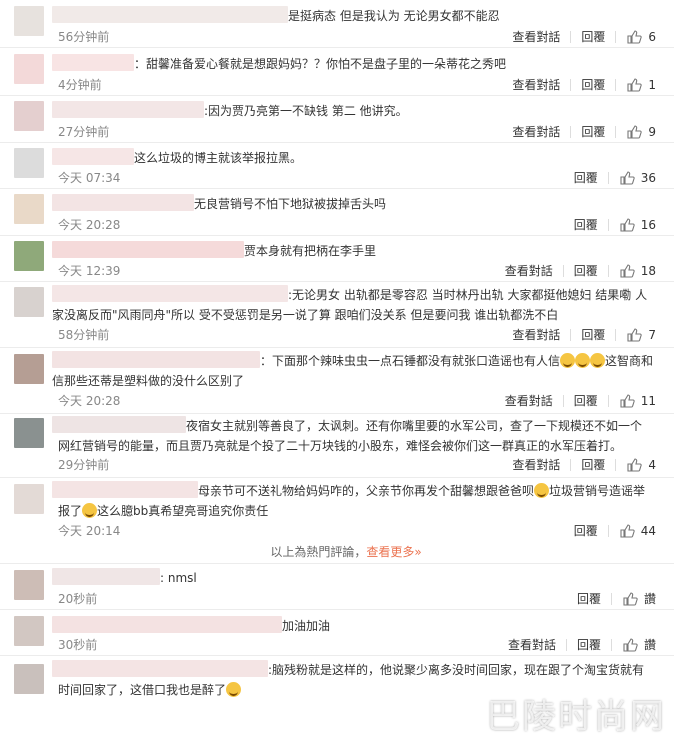 This screenshot has width=674, height=740. What do you see at coordinates (357, 578) in the screenshot?
I see `comment-text: : nmsl` at bounding box center [357, 578].